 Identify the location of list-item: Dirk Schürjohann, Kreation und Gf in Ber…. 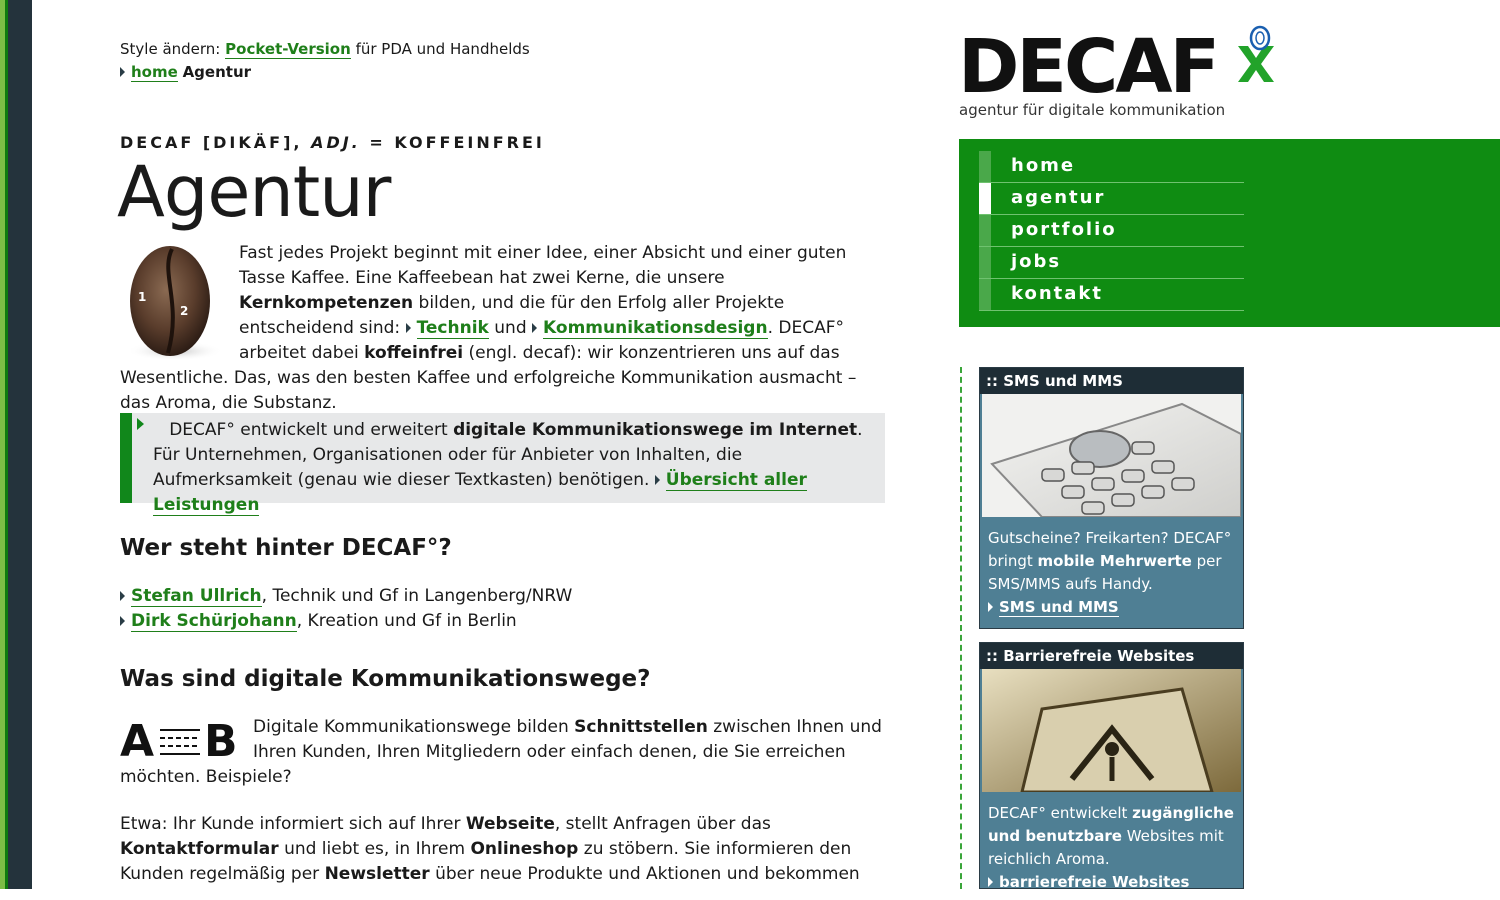
(346, 621).